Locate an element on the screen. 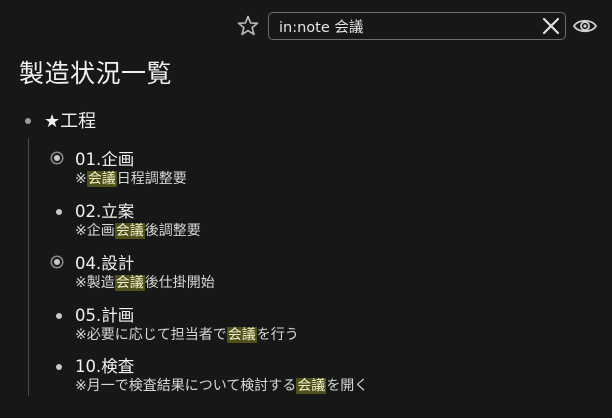 The image size is (612, 418). outline-root-label: ★工程 is located at coordinates (70, 120).